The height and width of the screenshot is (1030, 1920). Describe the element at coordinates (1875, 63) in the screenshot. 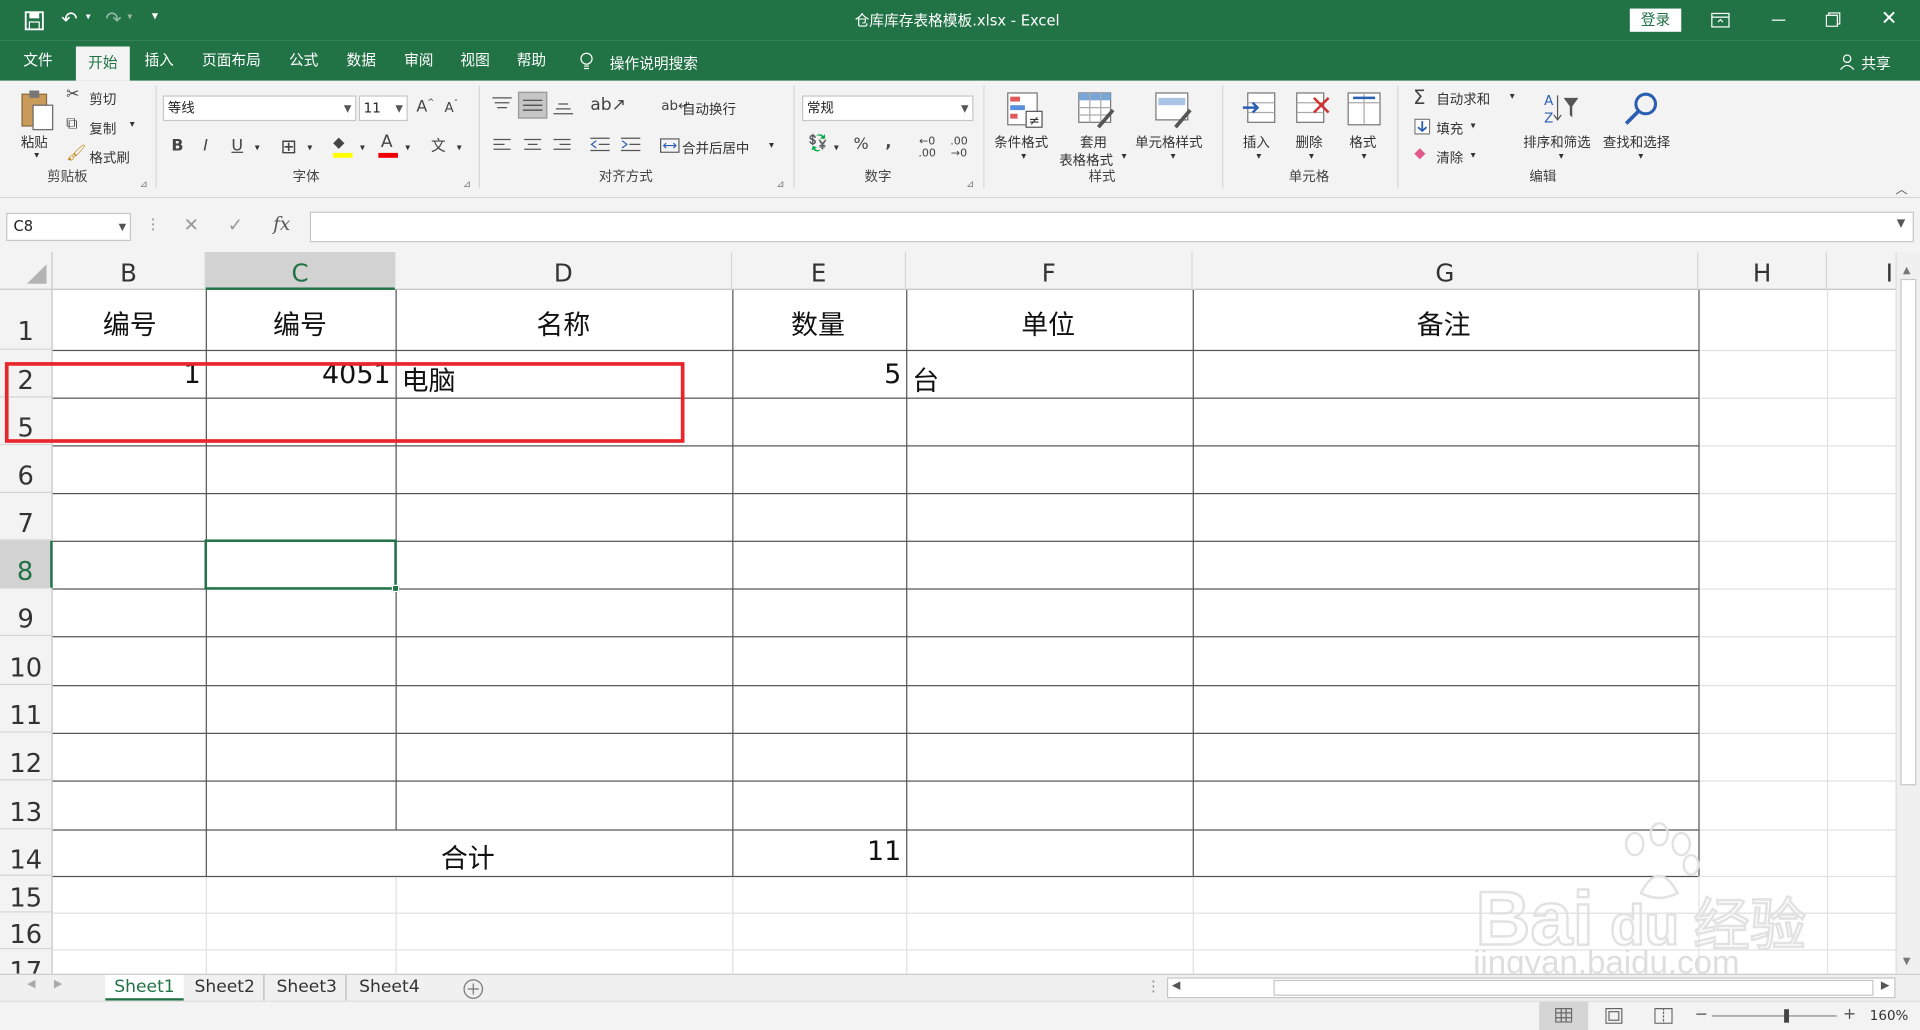

I see `share-button: 共享` at that location.